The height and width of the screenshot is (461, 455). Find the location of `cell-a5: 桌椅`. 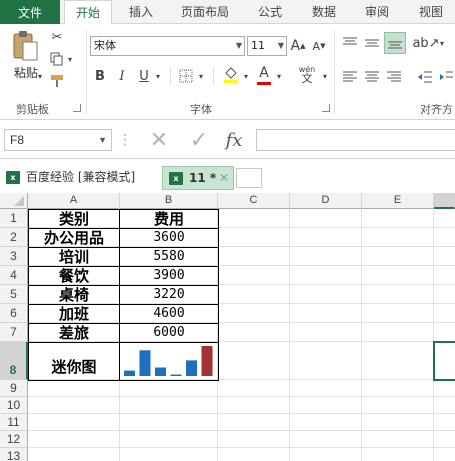

cell-a5: 桌椅 is located at coordinates (74, 294).